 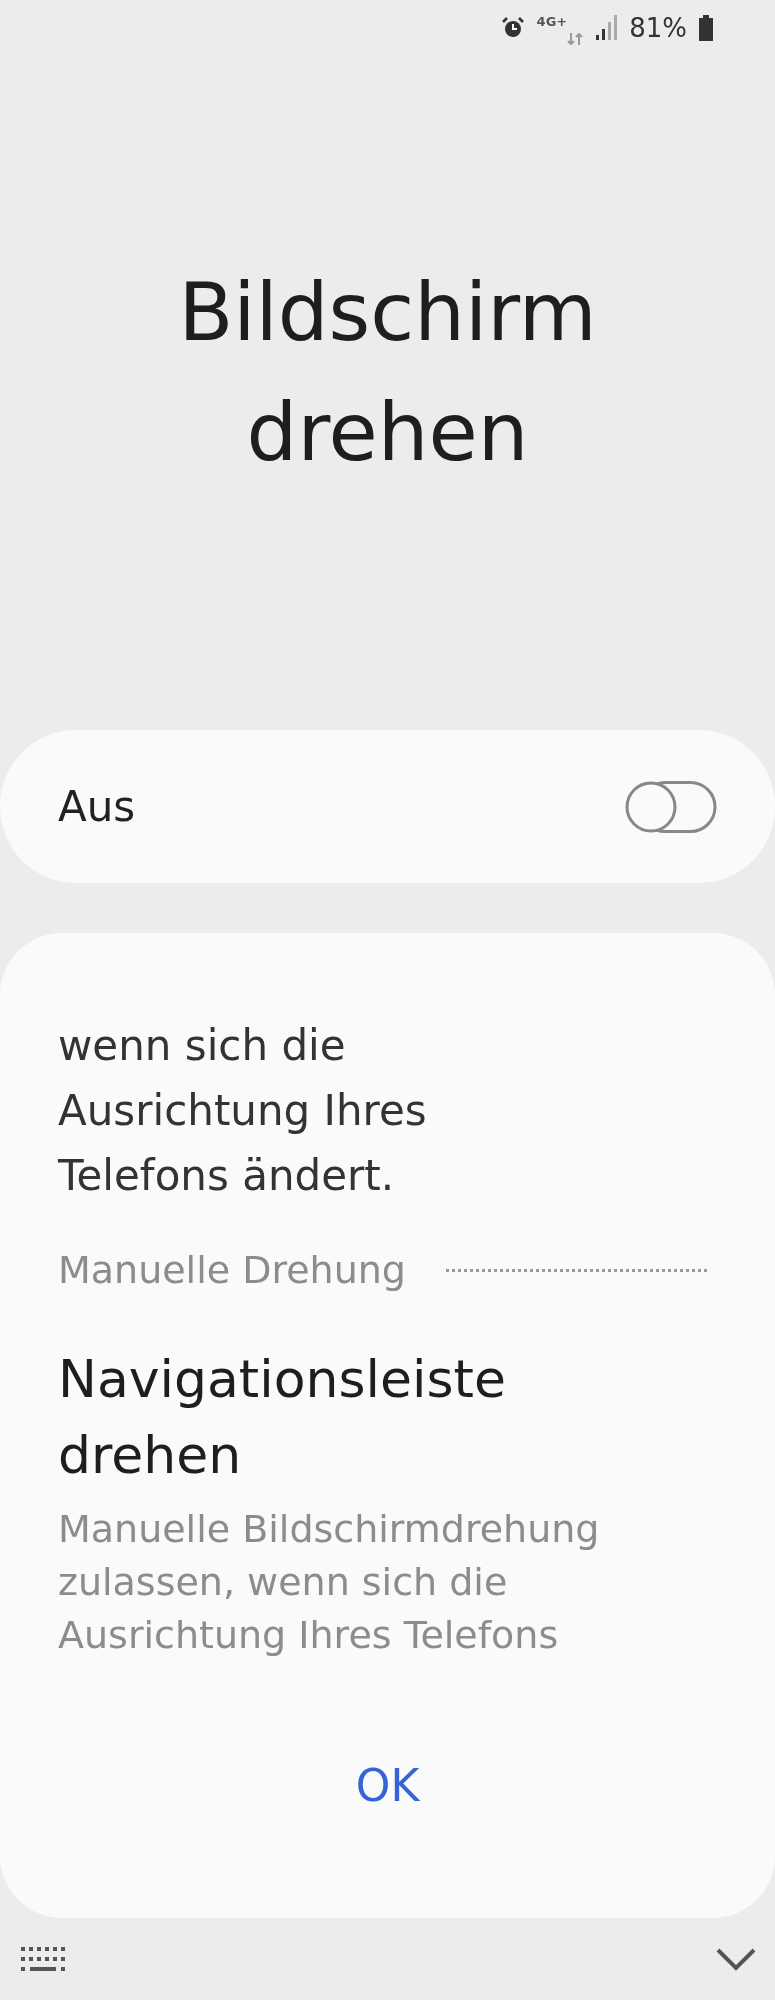 What do you see at coordinates (43, 1959) in the screenshot?
I see `keyboard-icon` at bounding box center [43, 1959].